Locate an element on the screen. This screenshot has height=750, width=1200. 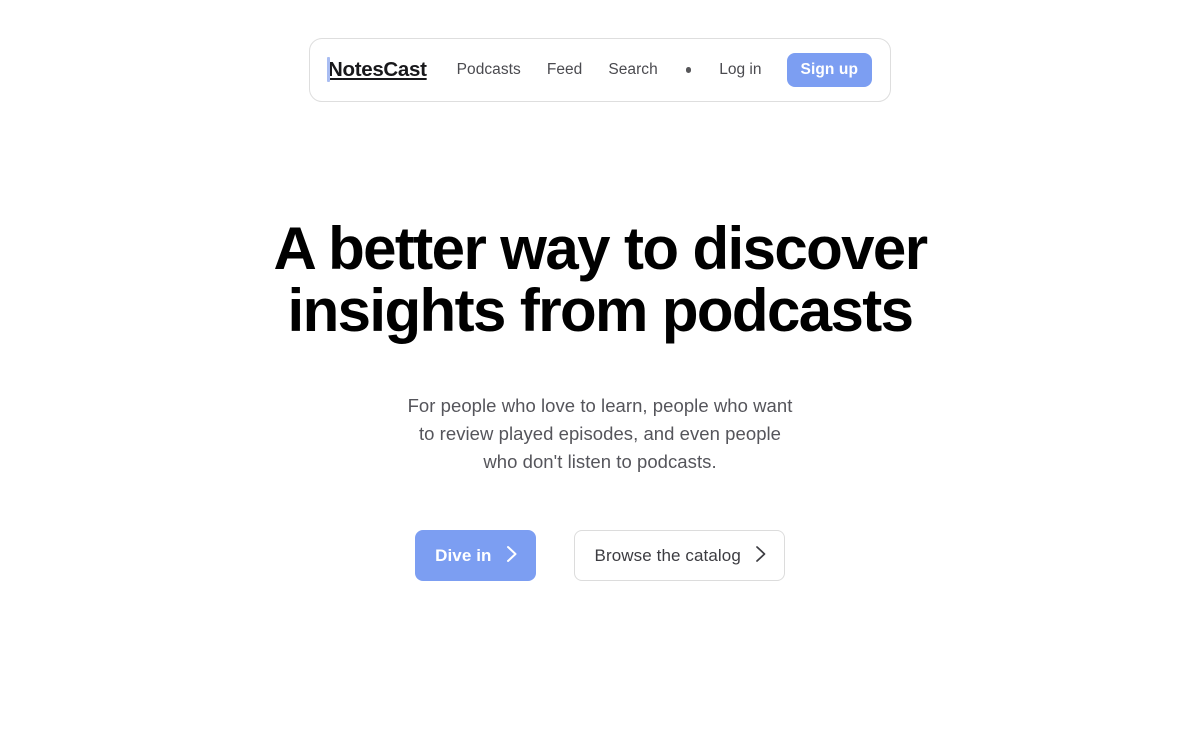
headline-line-1: A better way to discover is located at coordinates (601, 248).